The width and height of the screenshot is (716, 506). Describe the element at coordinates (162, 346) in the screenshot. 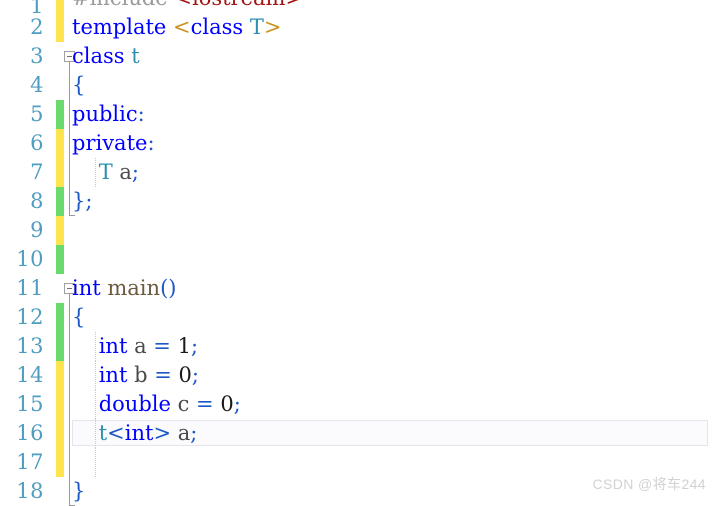

I see `token-punct: =` at that location.